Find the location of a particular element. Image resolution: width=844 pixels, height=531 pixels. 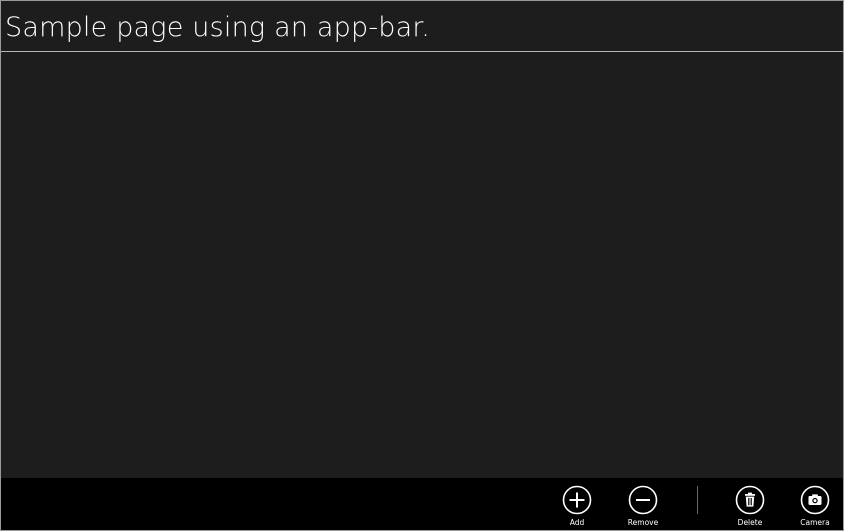

app-bar: Add Remove Delete Camera is located at coordinates (422, 504).